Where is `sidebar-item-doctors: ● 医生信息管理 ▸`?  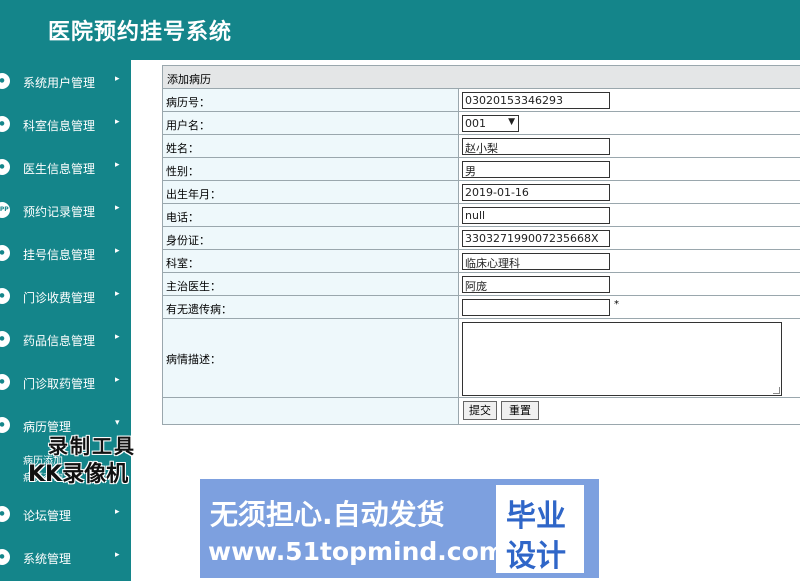 sidebar-item-doctors: ● 医生信息管理 ▸ is located at coordinates (65, 167).